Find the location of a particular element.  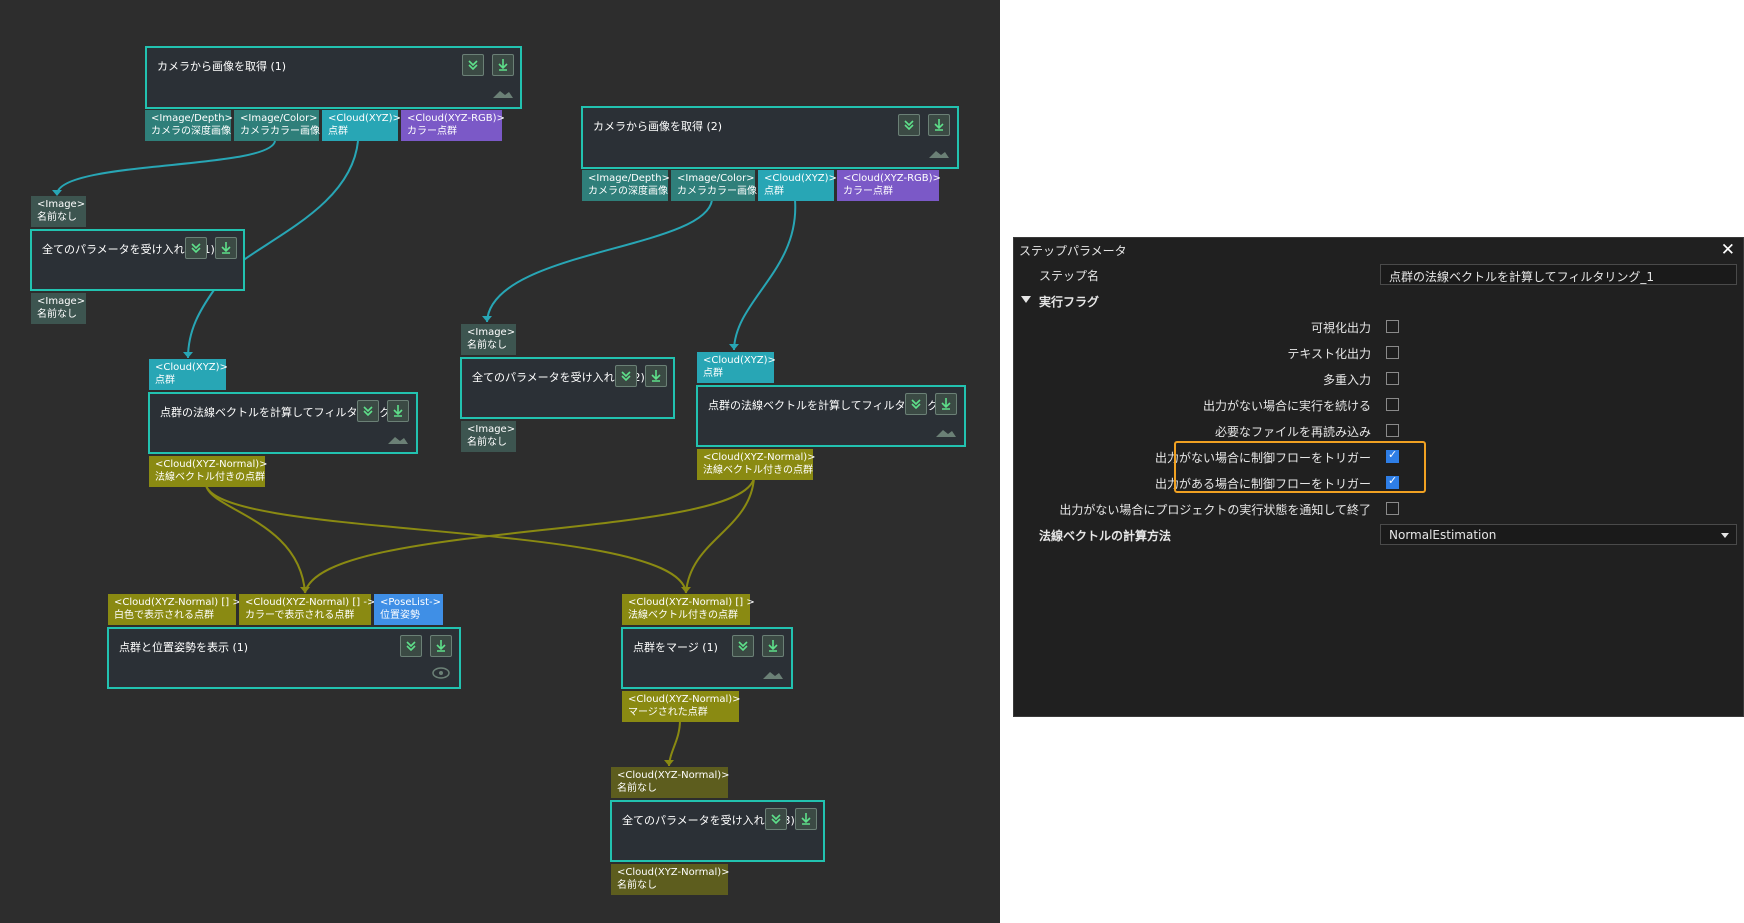

port-n4-out: <Image> 名前なし is located at coordinates (488, 436).